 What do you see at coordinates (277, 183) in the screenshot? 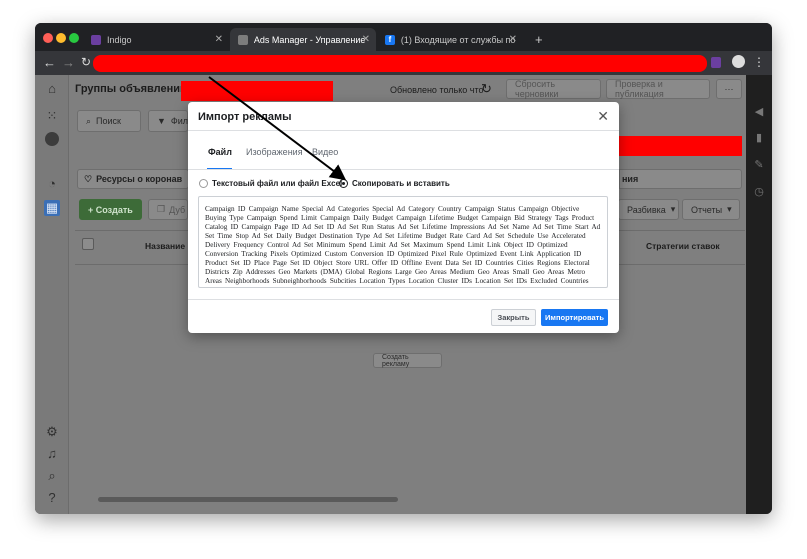
I see `radio-text-file-label: Текстовый файл или файл Excel` at bounding box center [277, 183].